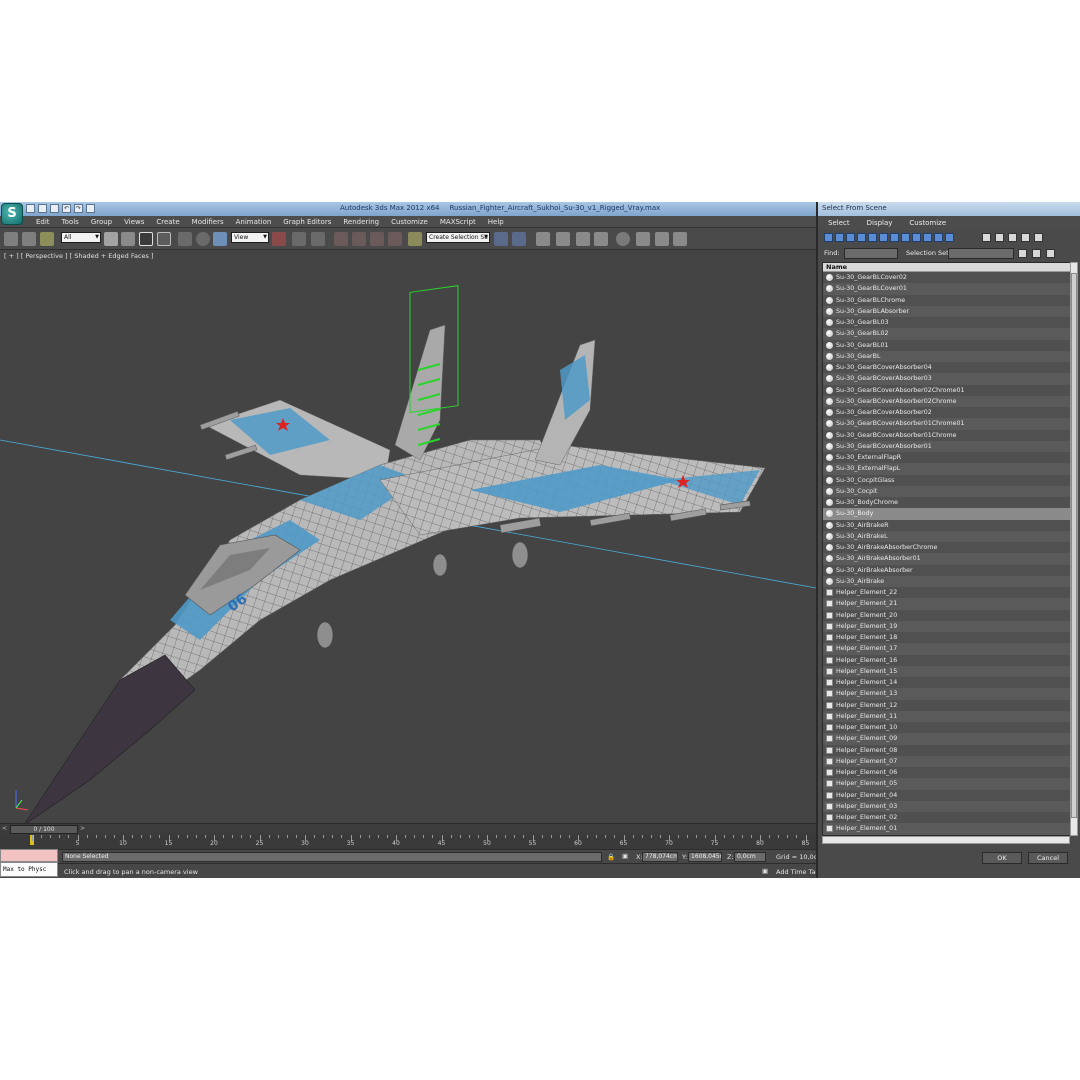 Image resolution: width=1080 pixels, height=1080 pixels. Describe the element at coordinates (458, 222) in the screenshot. I see `menu-maxscript: MAXScript` at that location.